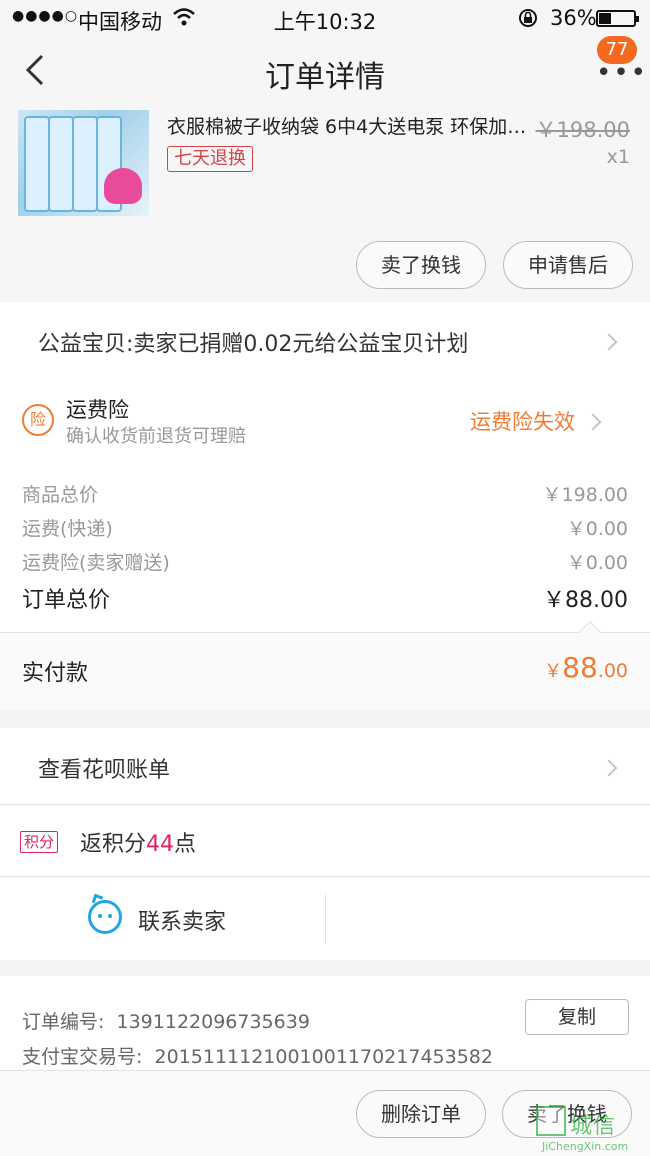 This screenshot has height=1156, width=650. I want to click on watermark-url: JiChengXin.com, so click(585, 1146).